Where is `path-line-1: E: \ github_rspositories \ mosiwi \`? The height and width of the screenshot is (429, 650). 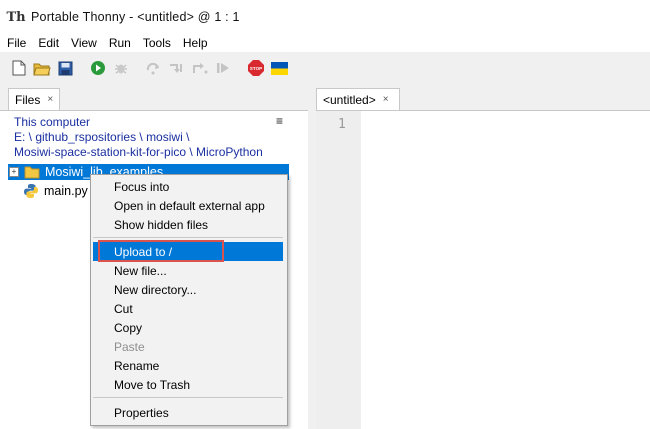 path-line-1: E: \ github_rspositories \ mosiwi \ is located at coordinates (138, 137).